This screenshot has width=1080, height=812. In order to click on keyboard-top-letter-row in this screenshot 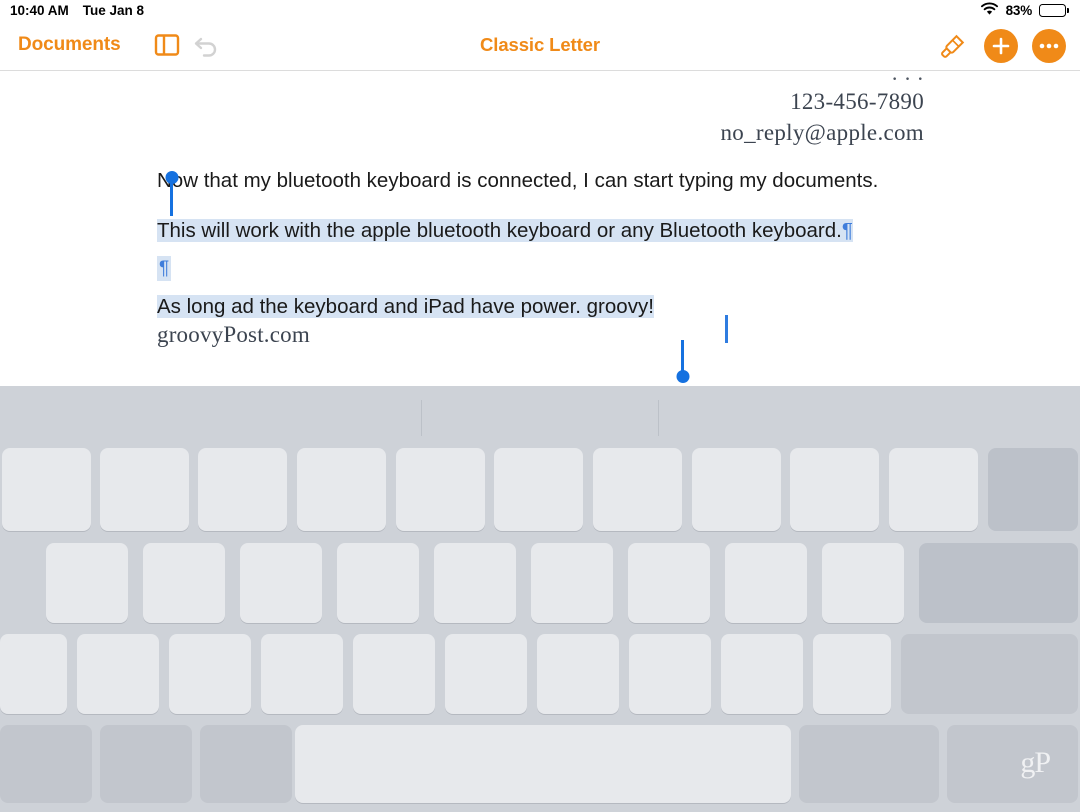, I will do `click(540, 583)`.